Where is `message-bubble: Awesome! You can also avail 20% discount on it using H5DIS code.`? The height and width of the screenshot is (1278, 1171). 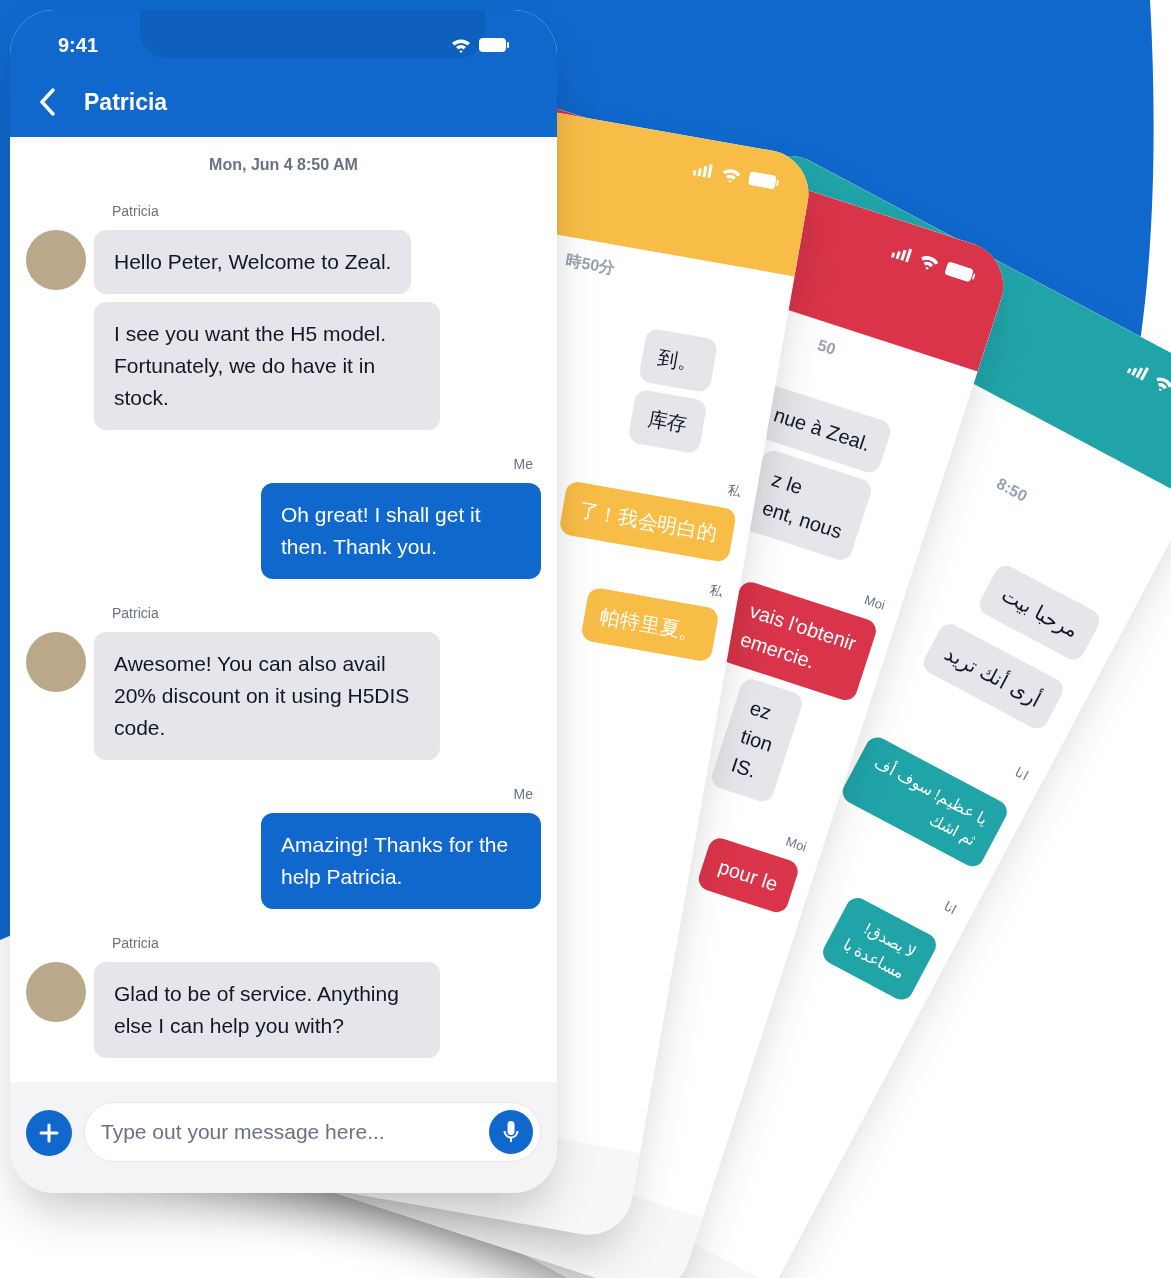
message-bubble: Awesome! You can also avail 20% discount on it using H5DIS code. is located at coordinates (267, 696).